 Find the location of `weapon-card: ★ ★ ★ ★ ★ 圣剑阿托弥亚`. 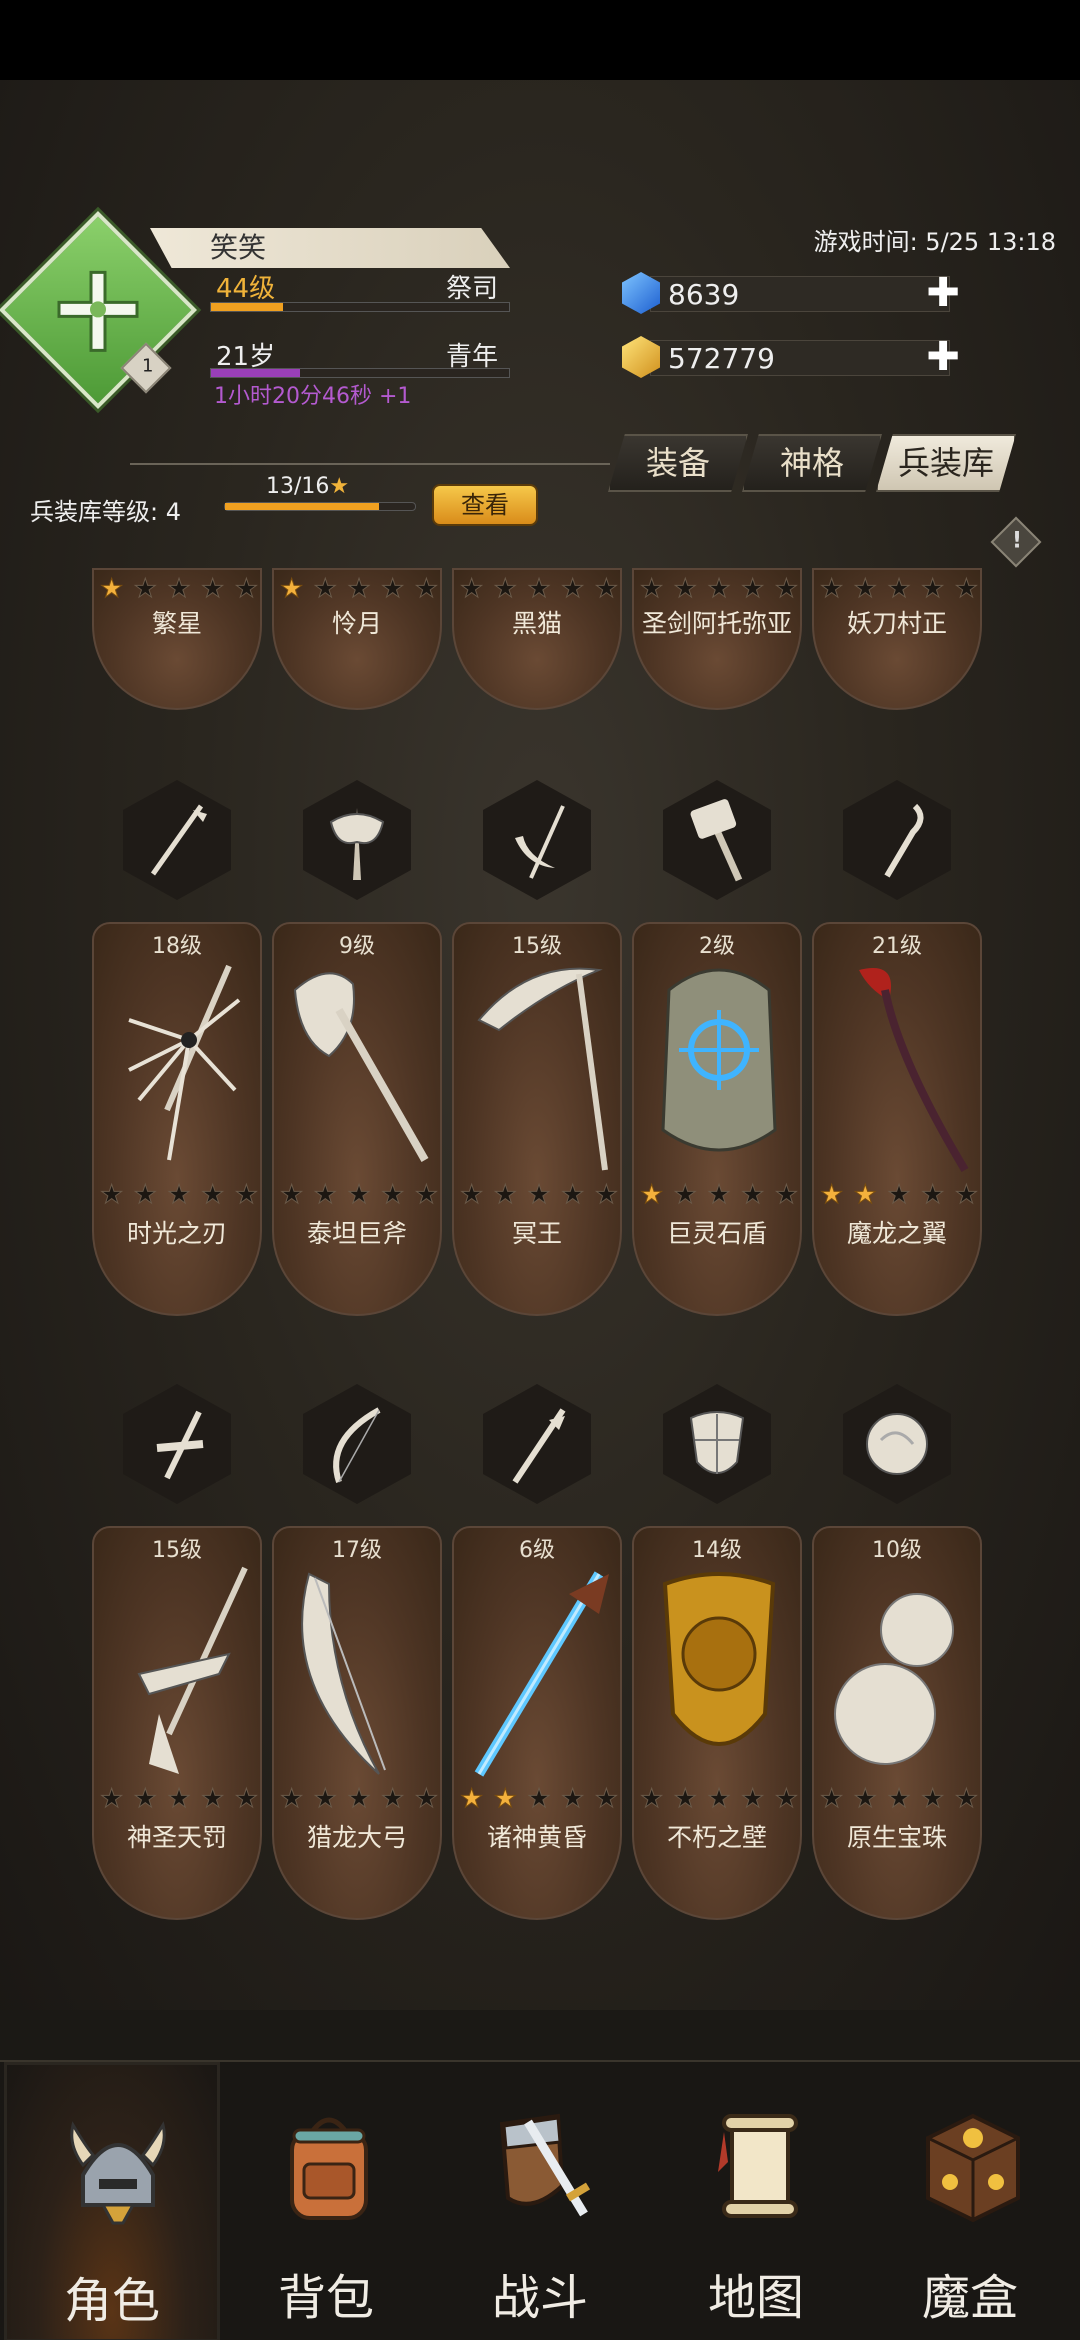

weapon-card: ★ ★ ★ ★ ★ 圣剑阿托弥亚 is located at coordinates (717, 639).